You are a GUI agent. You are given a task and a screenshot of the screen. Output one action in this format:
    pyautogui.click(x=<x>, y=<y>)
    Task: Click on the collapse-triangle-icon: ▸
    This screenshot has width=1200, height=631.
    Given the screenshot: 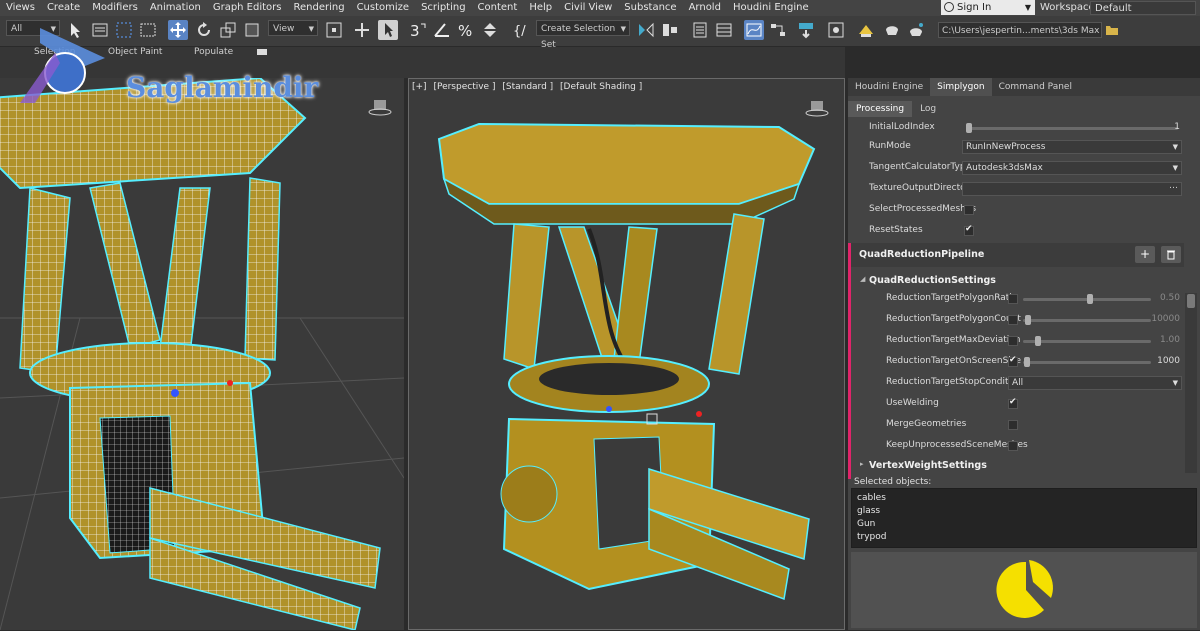 What is the action you would take?
    pyautogui.click(x=862, y=464)
    